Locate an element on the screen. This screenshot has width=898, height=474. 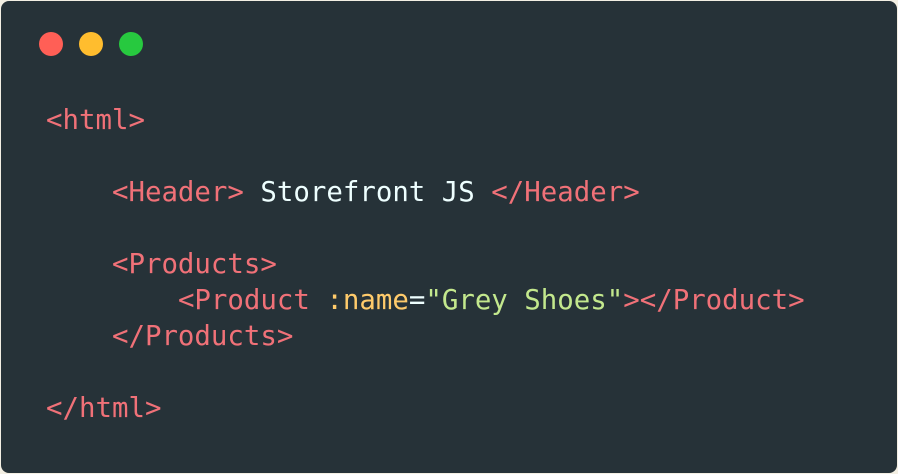
product-close-tag: ></Product> is located at coordinates (714, 300).